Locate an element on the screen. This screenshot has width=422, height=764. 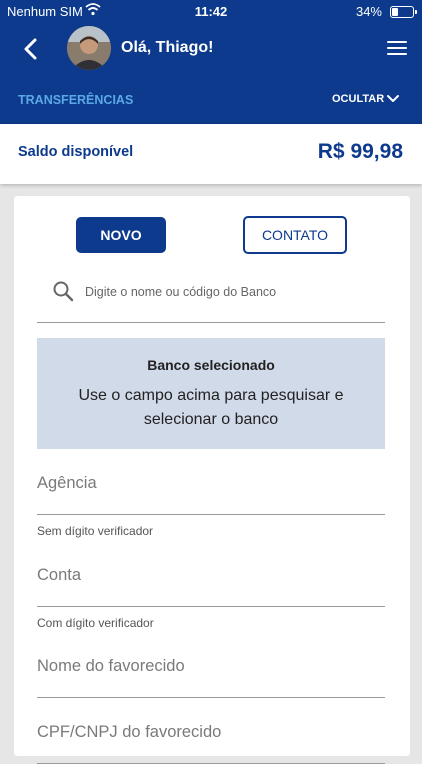
avatar is located at coordinates (89, 48).